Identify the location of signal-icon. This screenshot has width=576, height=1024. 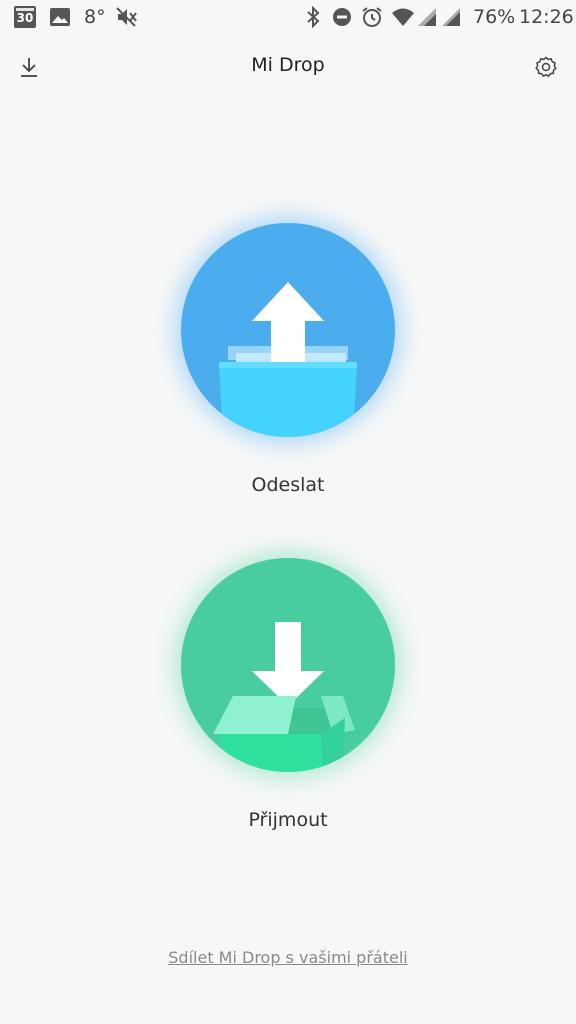
(427, 17).